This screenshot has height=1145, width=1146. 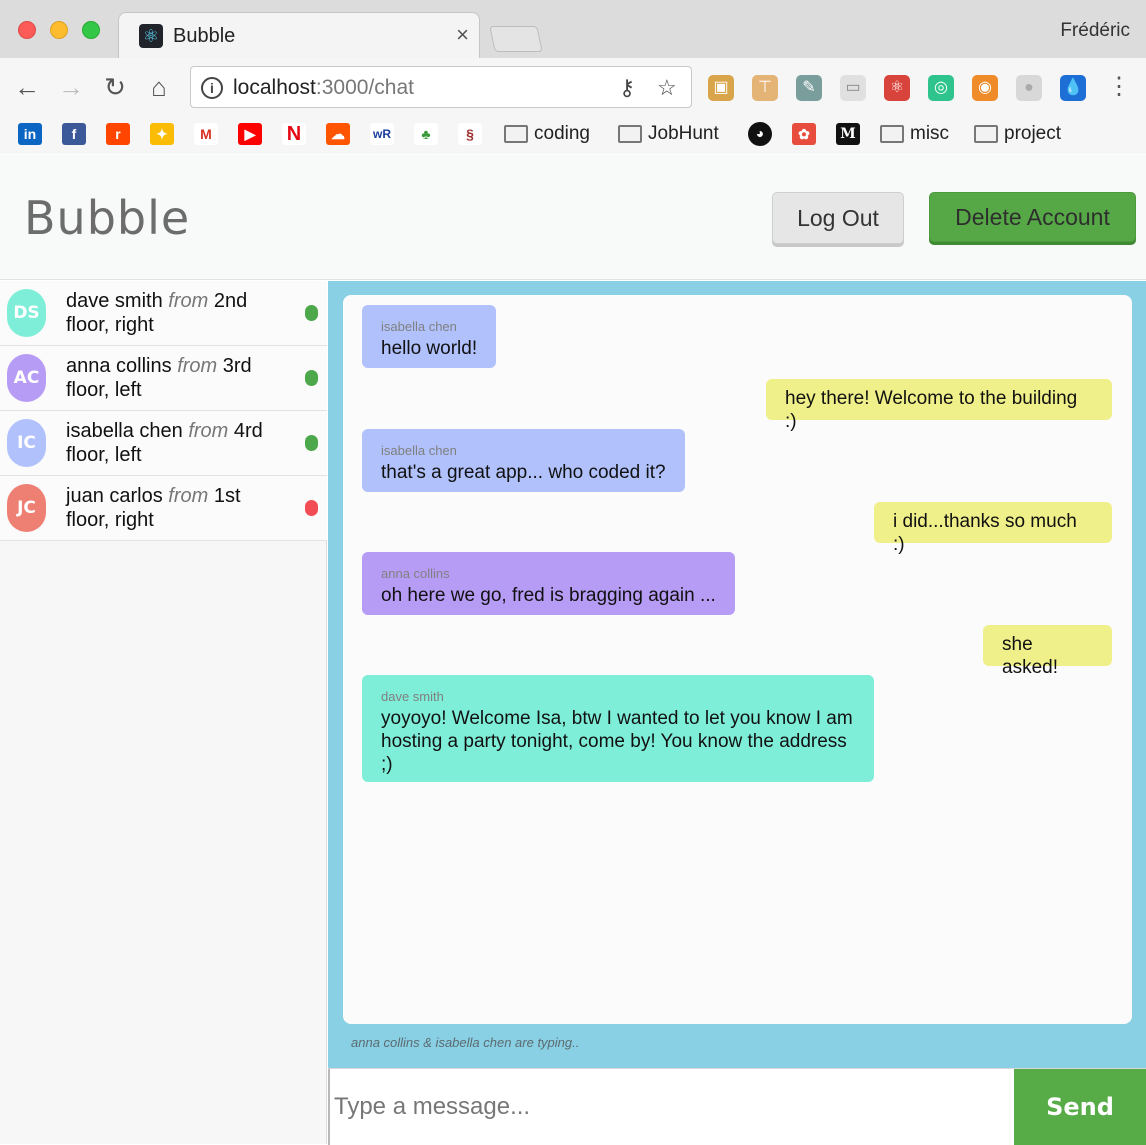 I want to click on bookmark-photos: ✦, so click(x=162, y=134).